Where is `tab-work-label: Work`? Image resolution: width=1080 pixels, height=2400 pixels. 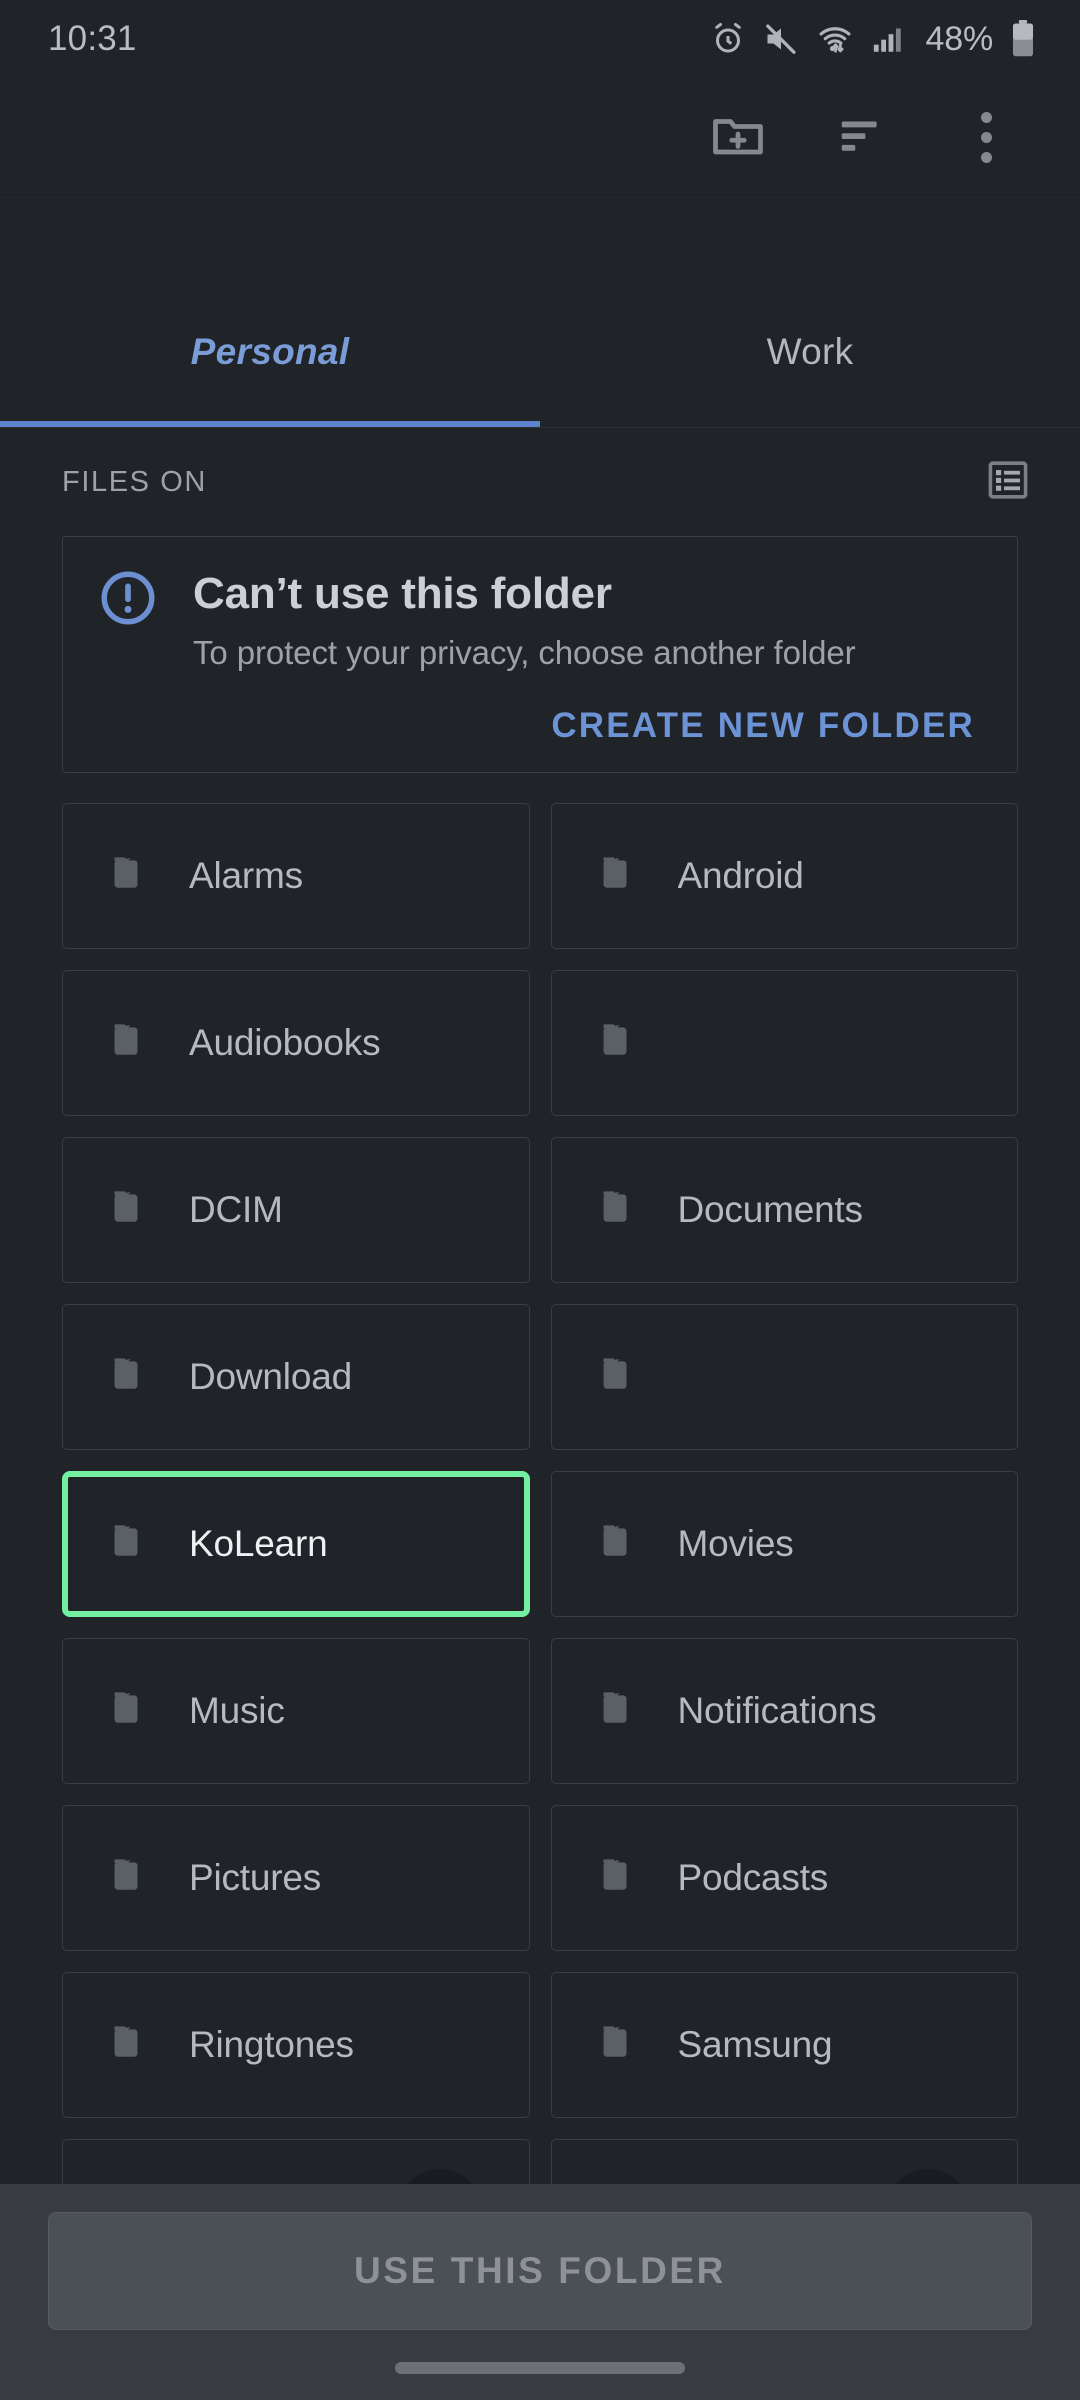 tab-work-label: Work is located at coordinates (810, 351).